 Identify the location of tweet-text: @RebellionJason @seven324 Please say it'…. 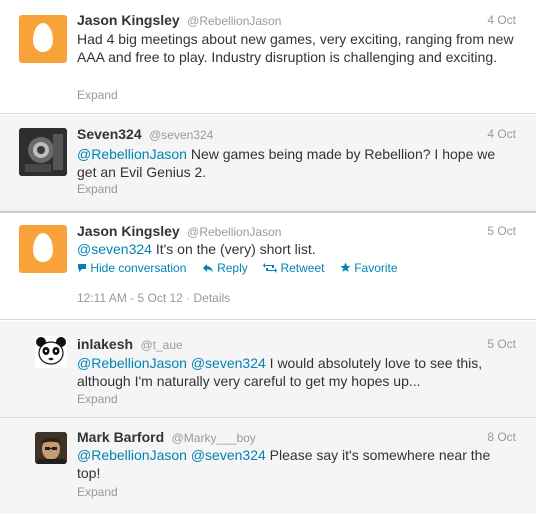
(296, 464).